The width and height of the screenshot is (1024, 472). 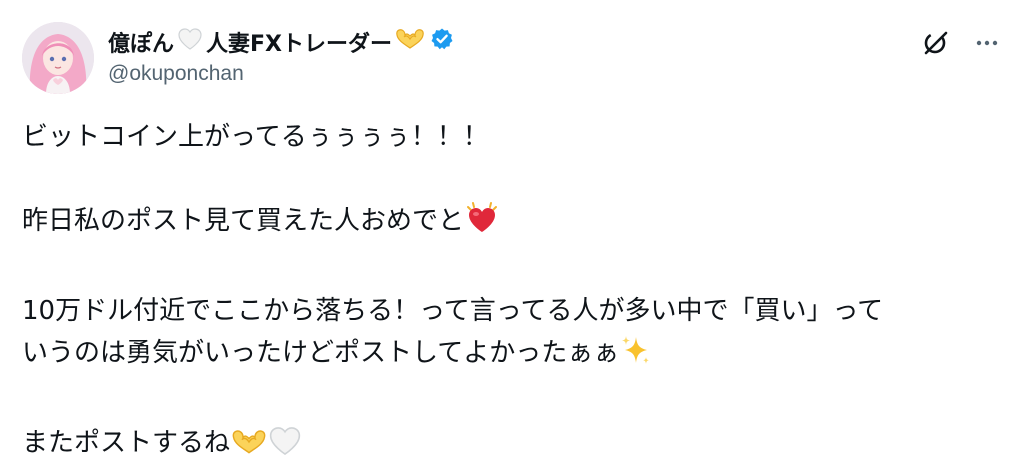 I want to click on avatar, so click(x=58, y=58).